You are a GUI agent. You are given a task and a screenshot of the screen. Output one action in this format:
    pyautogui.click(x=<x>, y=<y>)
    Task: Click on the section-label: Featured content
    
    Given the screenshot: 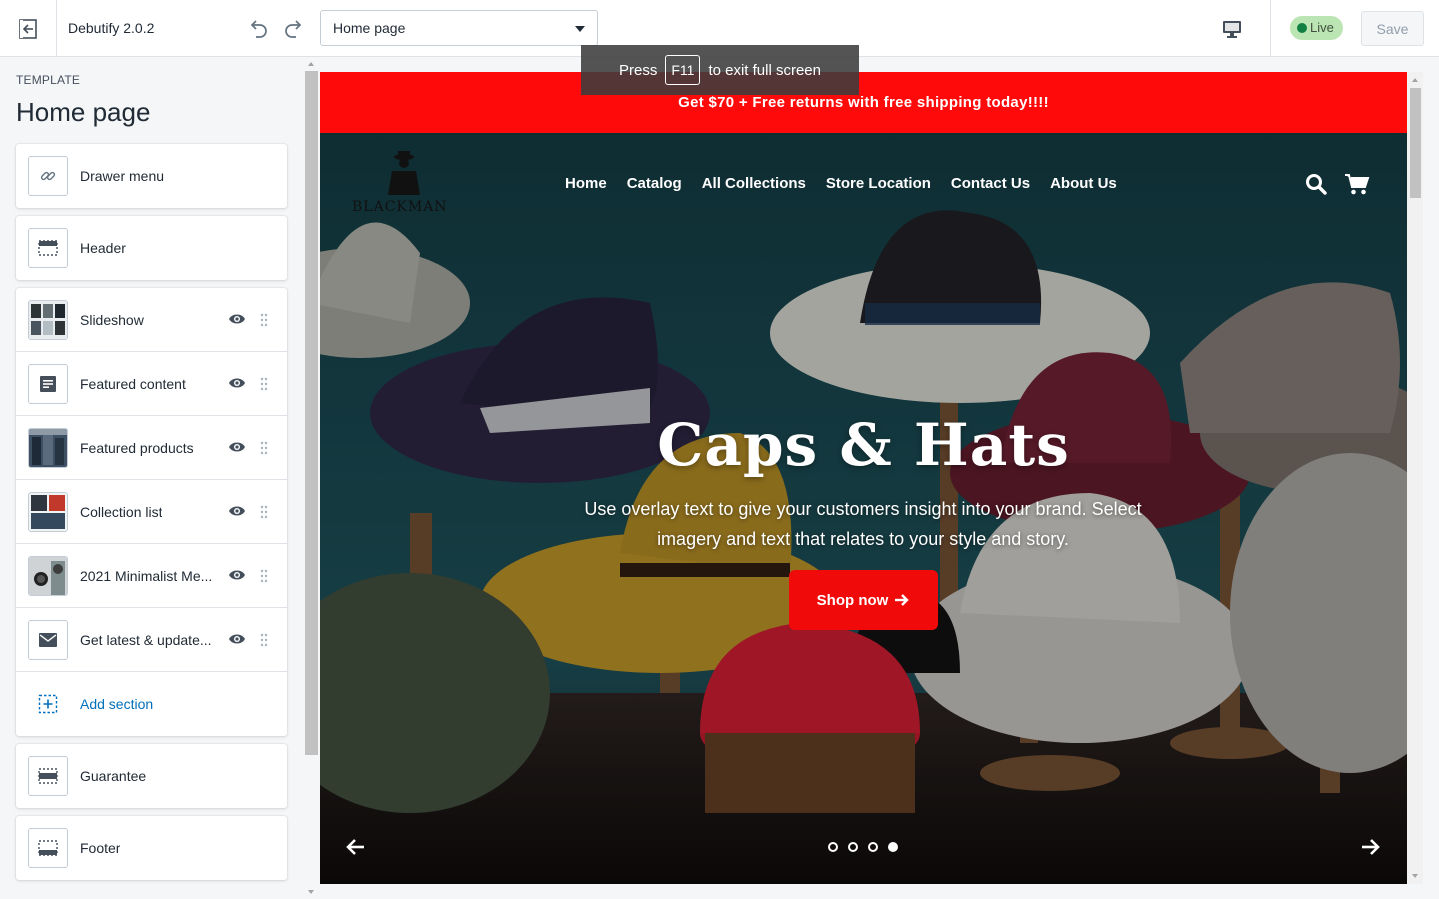 What is the action you would take?
    pyautogui.click(x=133, y=384)
    